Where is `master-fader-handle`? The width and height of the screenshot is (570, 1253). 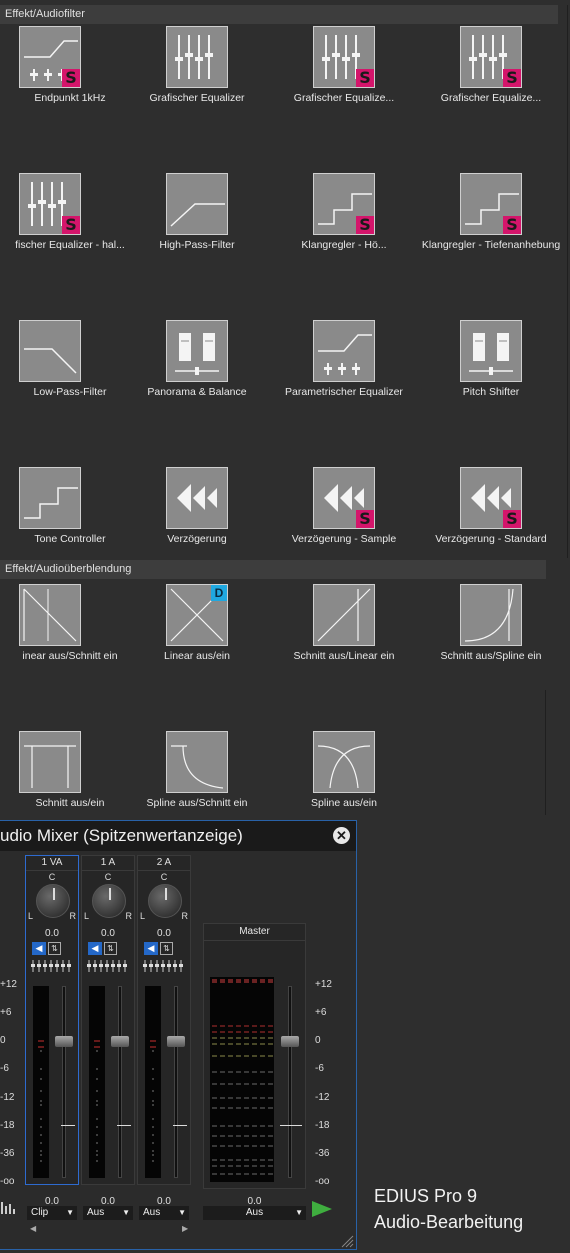 master-fader-handle is located at coordinates (290, 1041).